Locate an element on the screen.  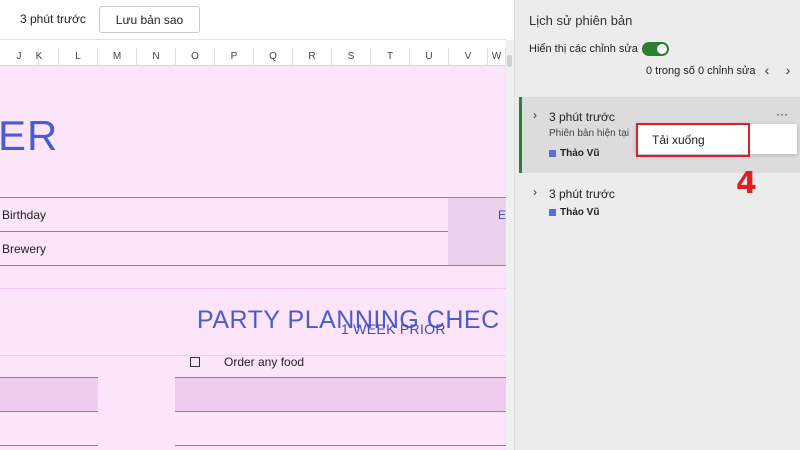
current-version-label: Phiên bản hiện tại is located at coordinates (589, 133).